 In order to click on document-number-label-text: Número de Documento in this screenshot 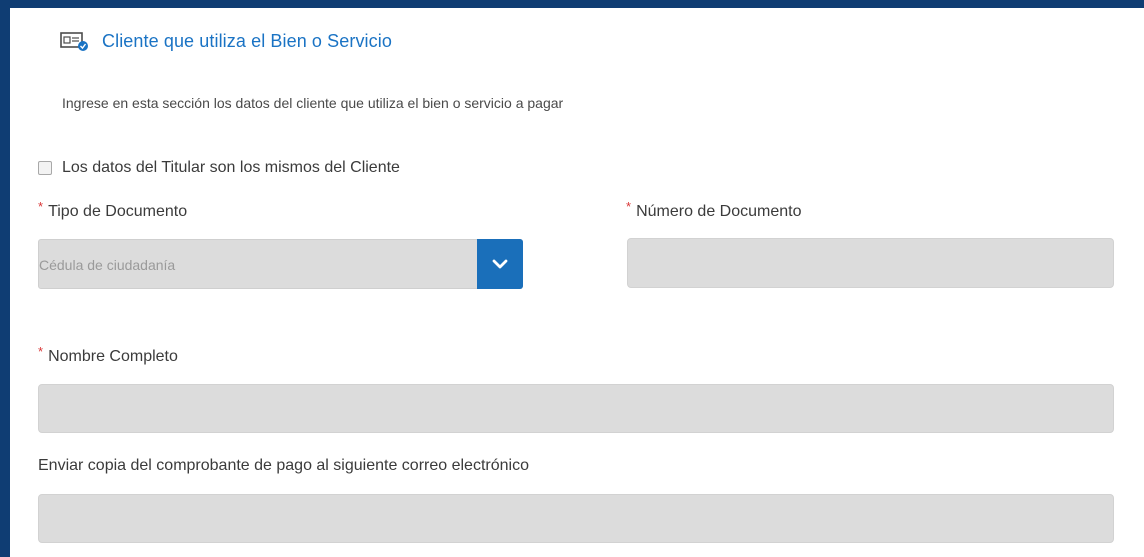, I will do `click(719, 211)`.